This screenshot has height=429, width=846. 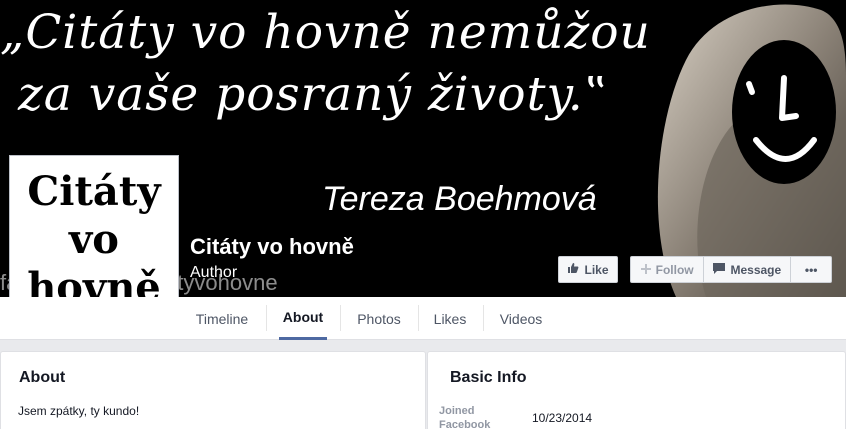 I want to click on cover-quote-line-1: „Citáty vo hovně nemůžou, so click(x=325, y=32).